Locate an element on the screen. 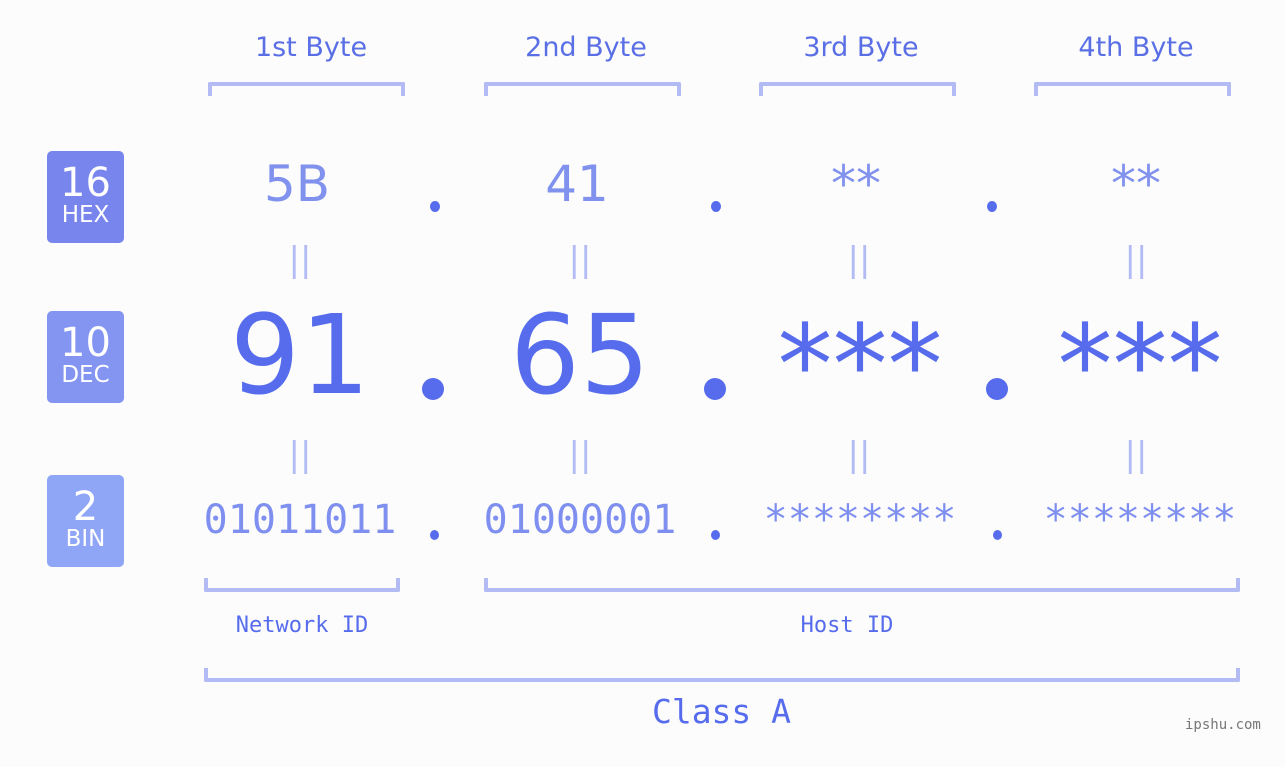  hex-badge: 16 HEX is located at coordinates (85, 197).